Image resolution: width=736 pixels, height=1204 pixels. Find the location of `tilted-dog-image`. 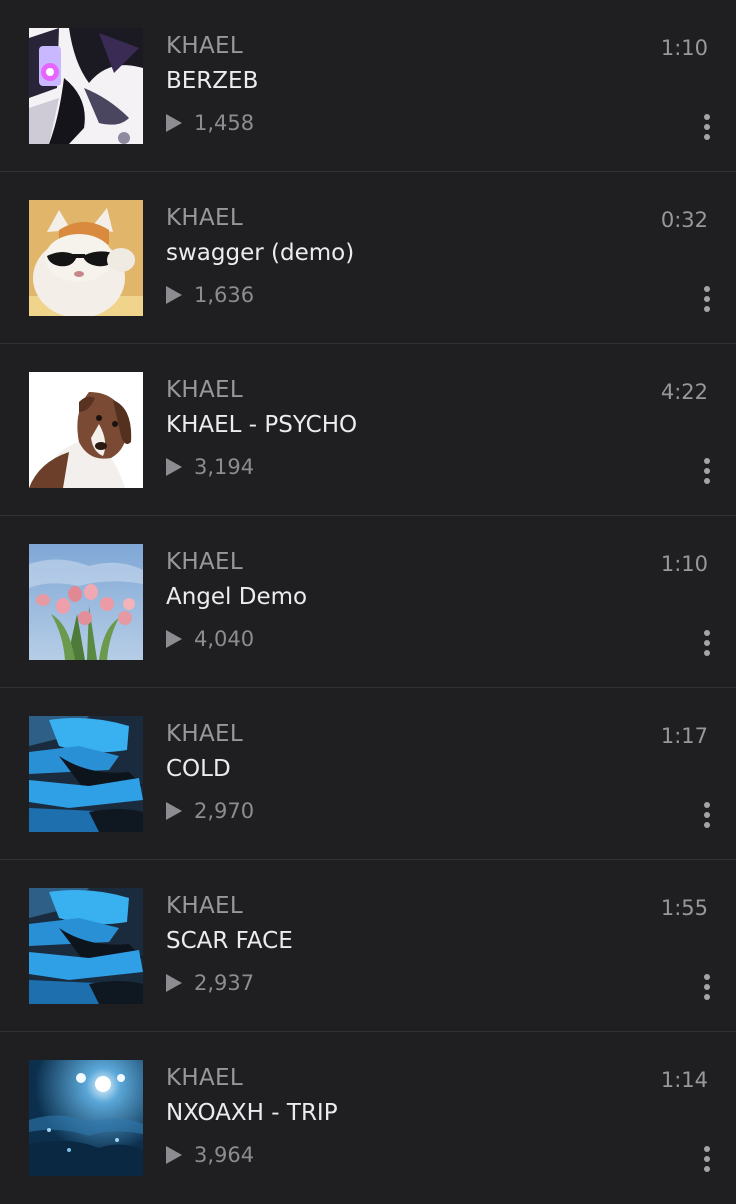

tilted-dog-image is located at coordinates (86, 430).